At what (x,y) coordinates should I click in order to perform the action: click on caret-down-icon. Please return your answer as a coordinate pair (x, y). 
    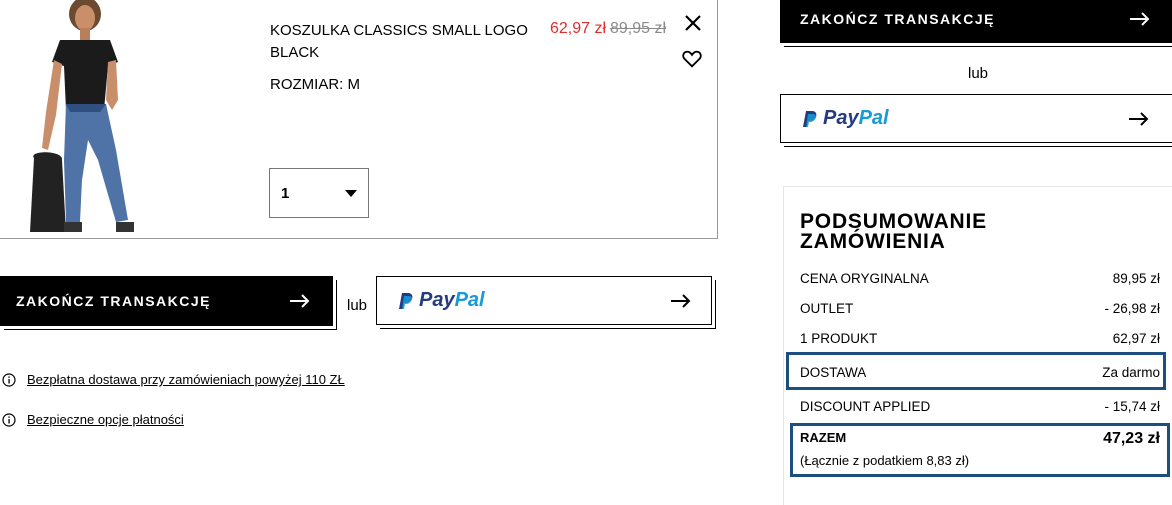
    Looking at the image, I should click on (351, 193).